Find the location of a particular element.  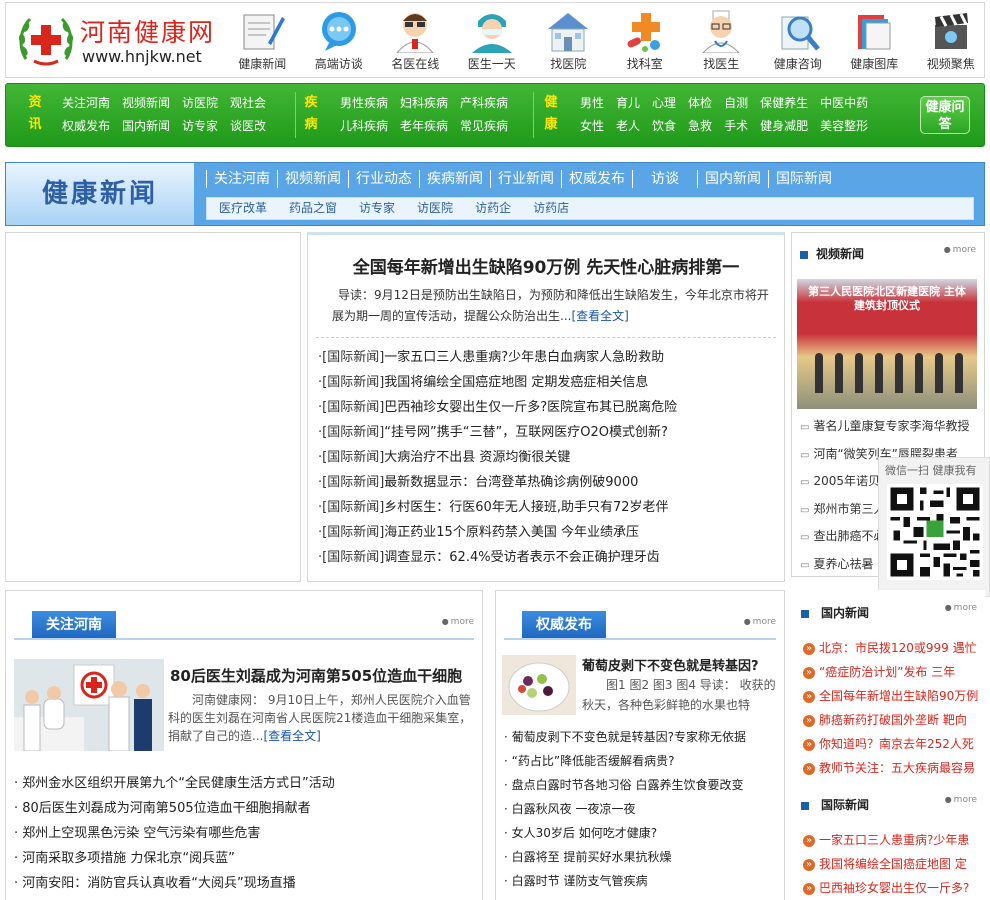

banner-tab: 国际新闻 is located at coordinates (803, 179).